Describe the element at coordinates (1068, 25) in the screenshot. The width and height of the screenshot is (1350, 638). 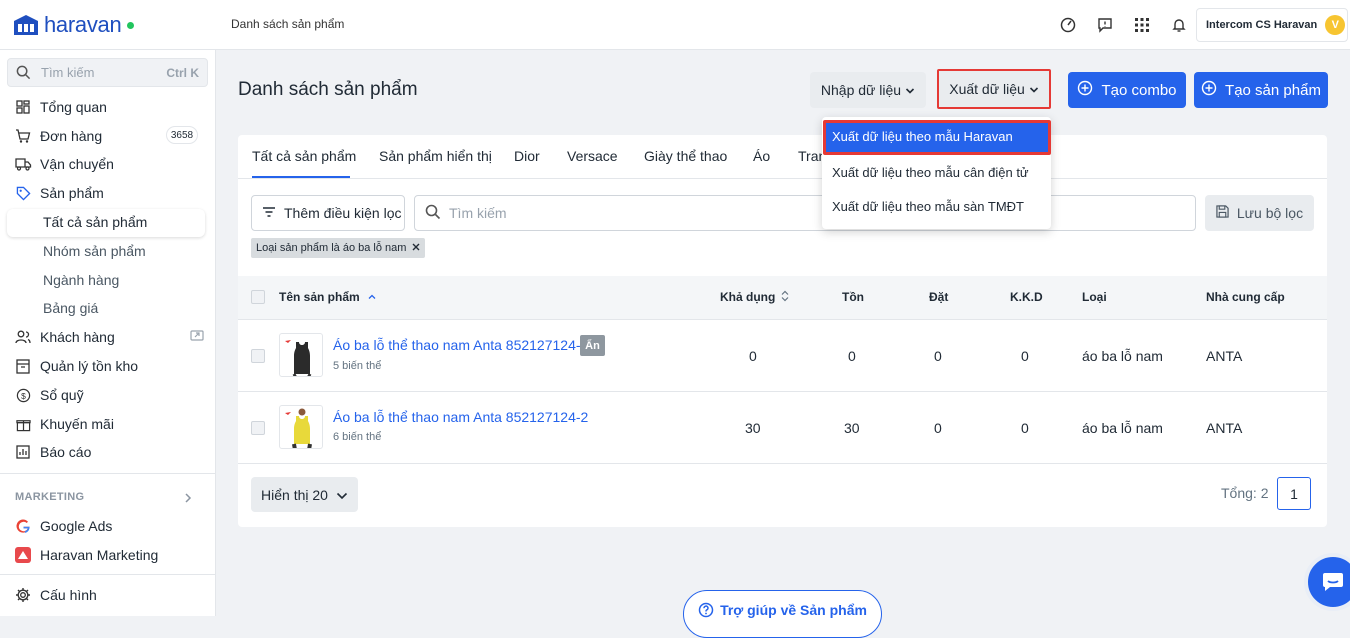
I see `speed-icon` at that location.